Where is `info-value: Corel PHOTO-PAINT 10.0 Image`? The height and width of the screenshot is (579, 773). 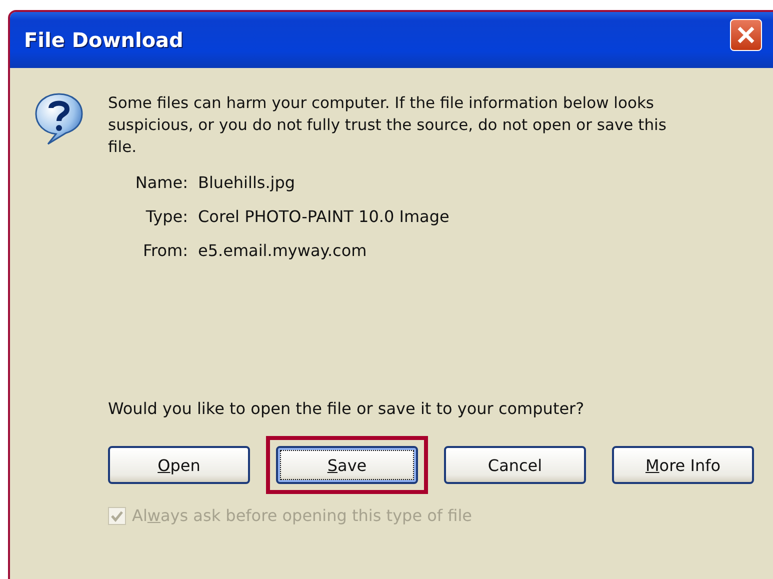
info-value: Corel PHOTO-PAINT 10.0 Image is located at coordinates (324, 217).